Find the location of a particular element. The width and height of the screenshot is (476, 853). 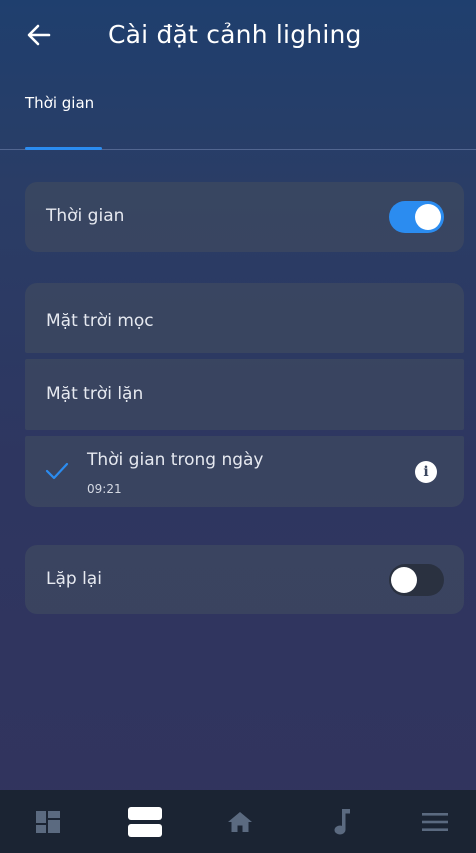

checkmark-icon is located at coordinates (57, 471).